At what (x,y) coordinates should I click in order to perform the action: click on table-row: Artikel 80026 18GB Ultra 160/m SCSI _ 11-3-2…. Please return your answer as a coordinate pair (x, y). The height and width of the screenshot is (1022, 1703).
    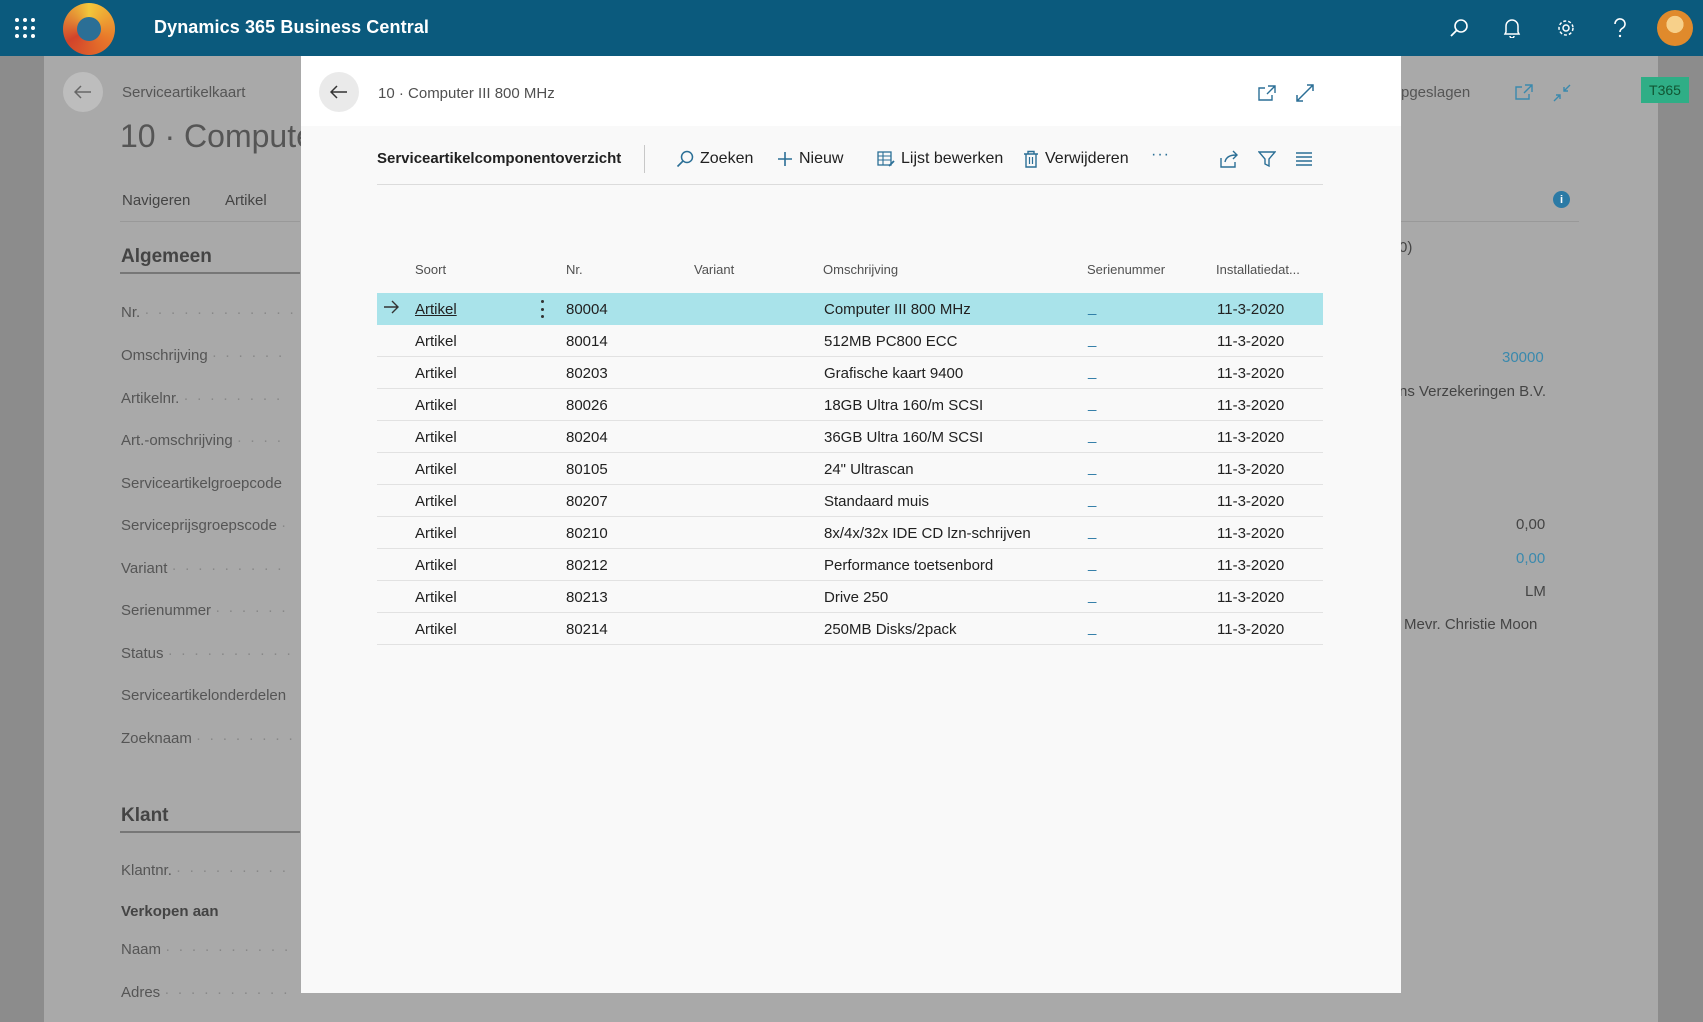
    Looking at the image, I should click on (850, 405).